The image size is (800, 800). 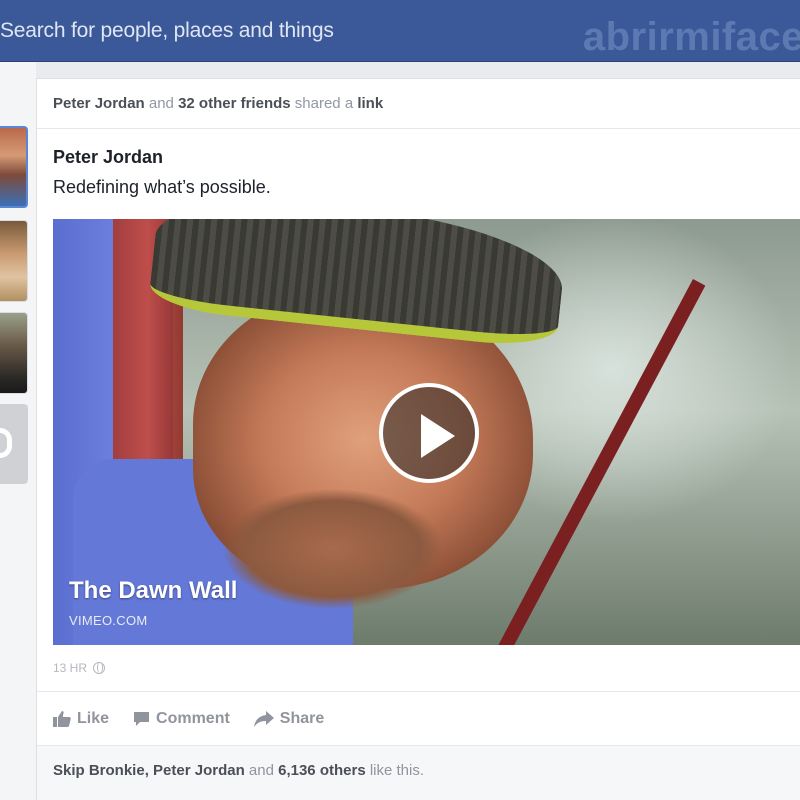 I want to click on search-input: Search for people, places and things, so click(x=167, y=31).